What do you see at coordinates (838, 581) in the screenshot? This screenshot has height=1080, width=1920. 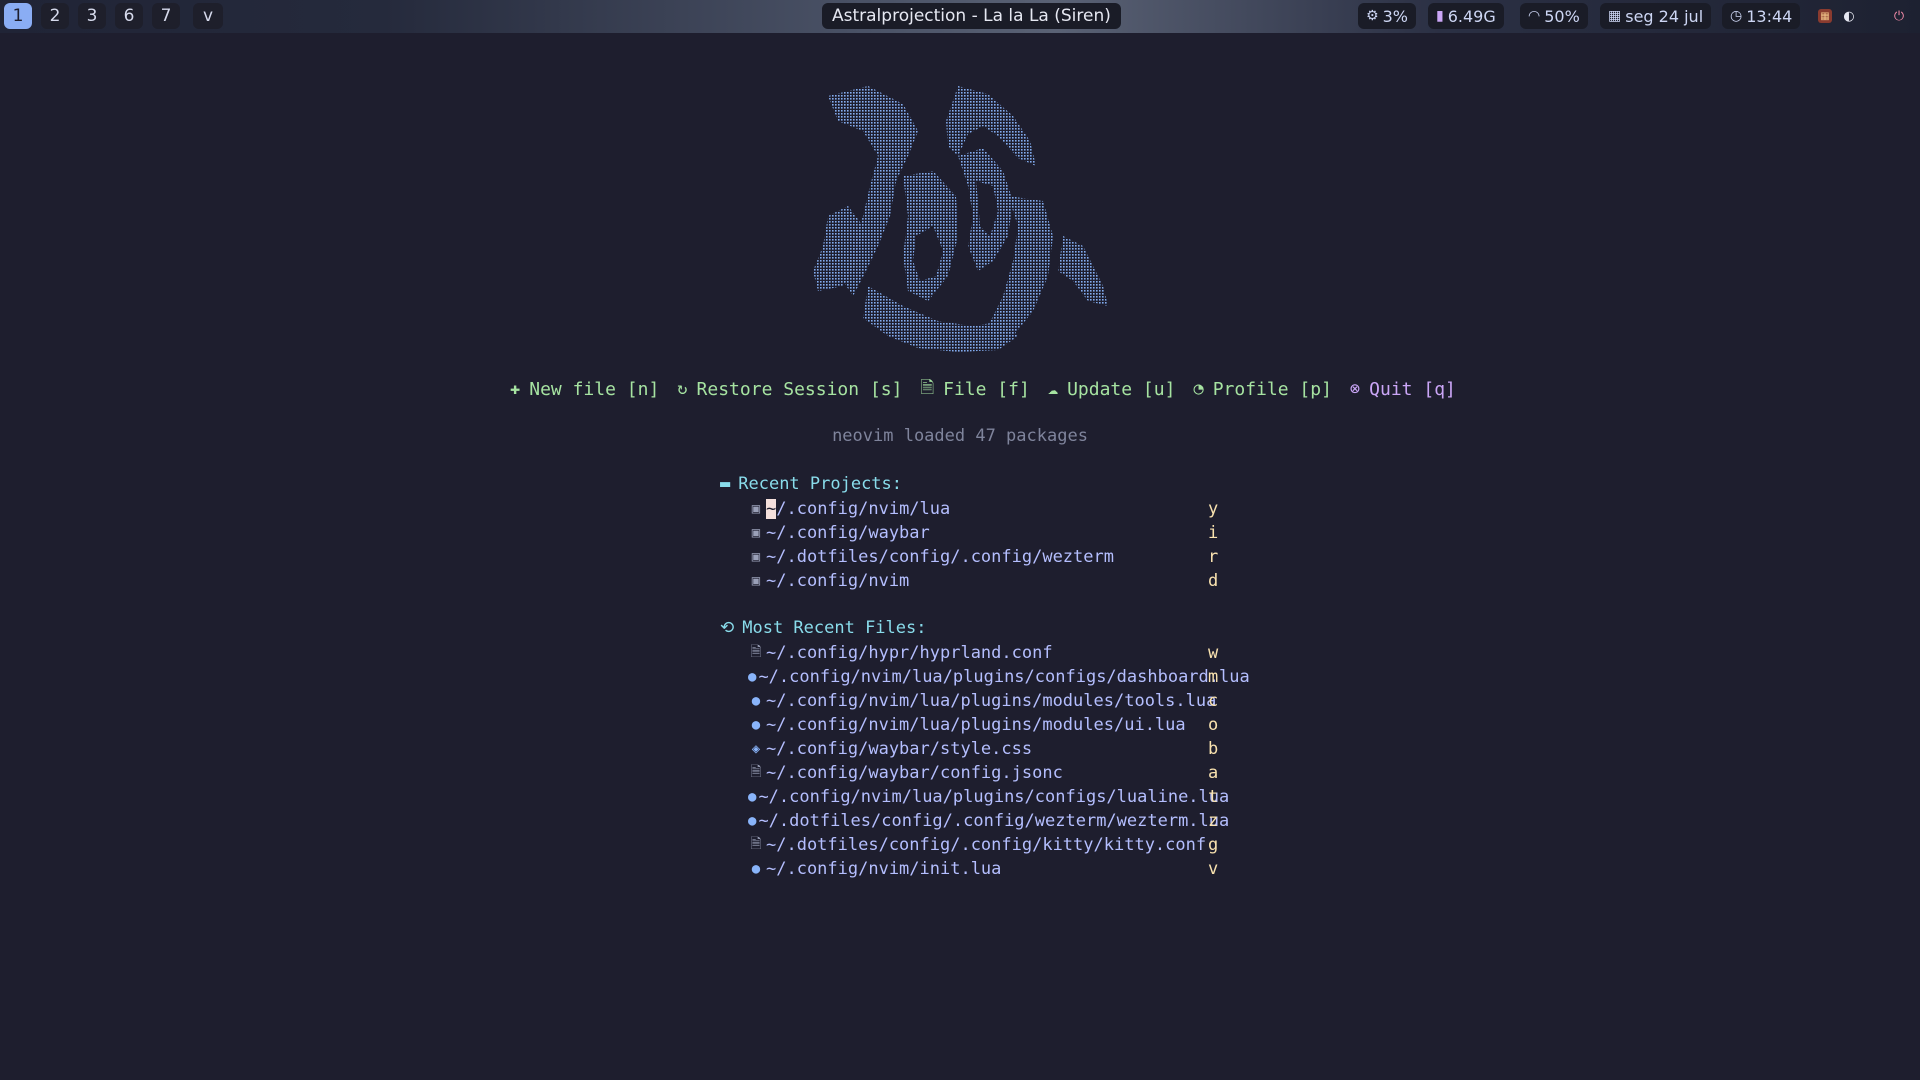 I see `recent-project-path: ~/.config/nvim` at bounding box center [838, 581].